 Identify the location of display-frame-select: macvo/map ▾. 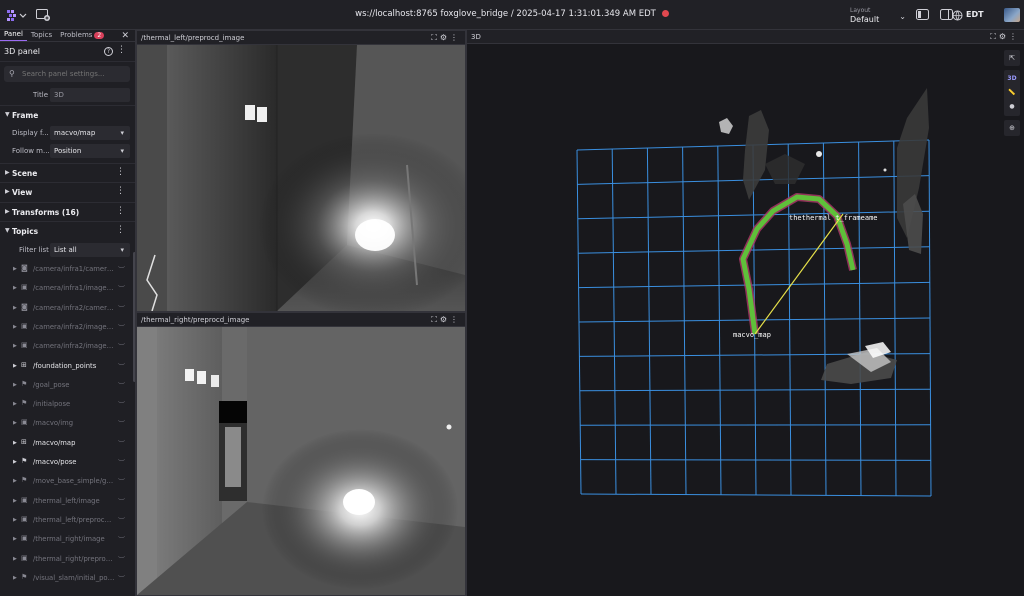
(90, 133).